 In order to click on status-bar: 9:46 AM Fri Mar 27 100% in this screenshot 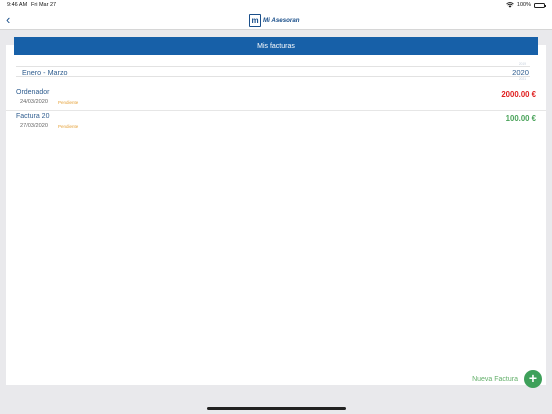, I will do `click(276, 6)`.